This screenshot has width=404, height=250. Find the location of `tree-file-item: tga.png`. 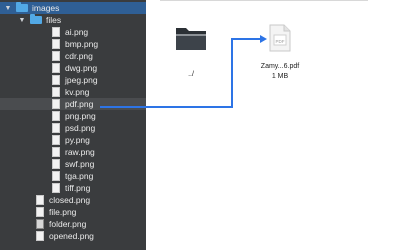

tree-file-item: tga.png is located at coordinates (73, 176).